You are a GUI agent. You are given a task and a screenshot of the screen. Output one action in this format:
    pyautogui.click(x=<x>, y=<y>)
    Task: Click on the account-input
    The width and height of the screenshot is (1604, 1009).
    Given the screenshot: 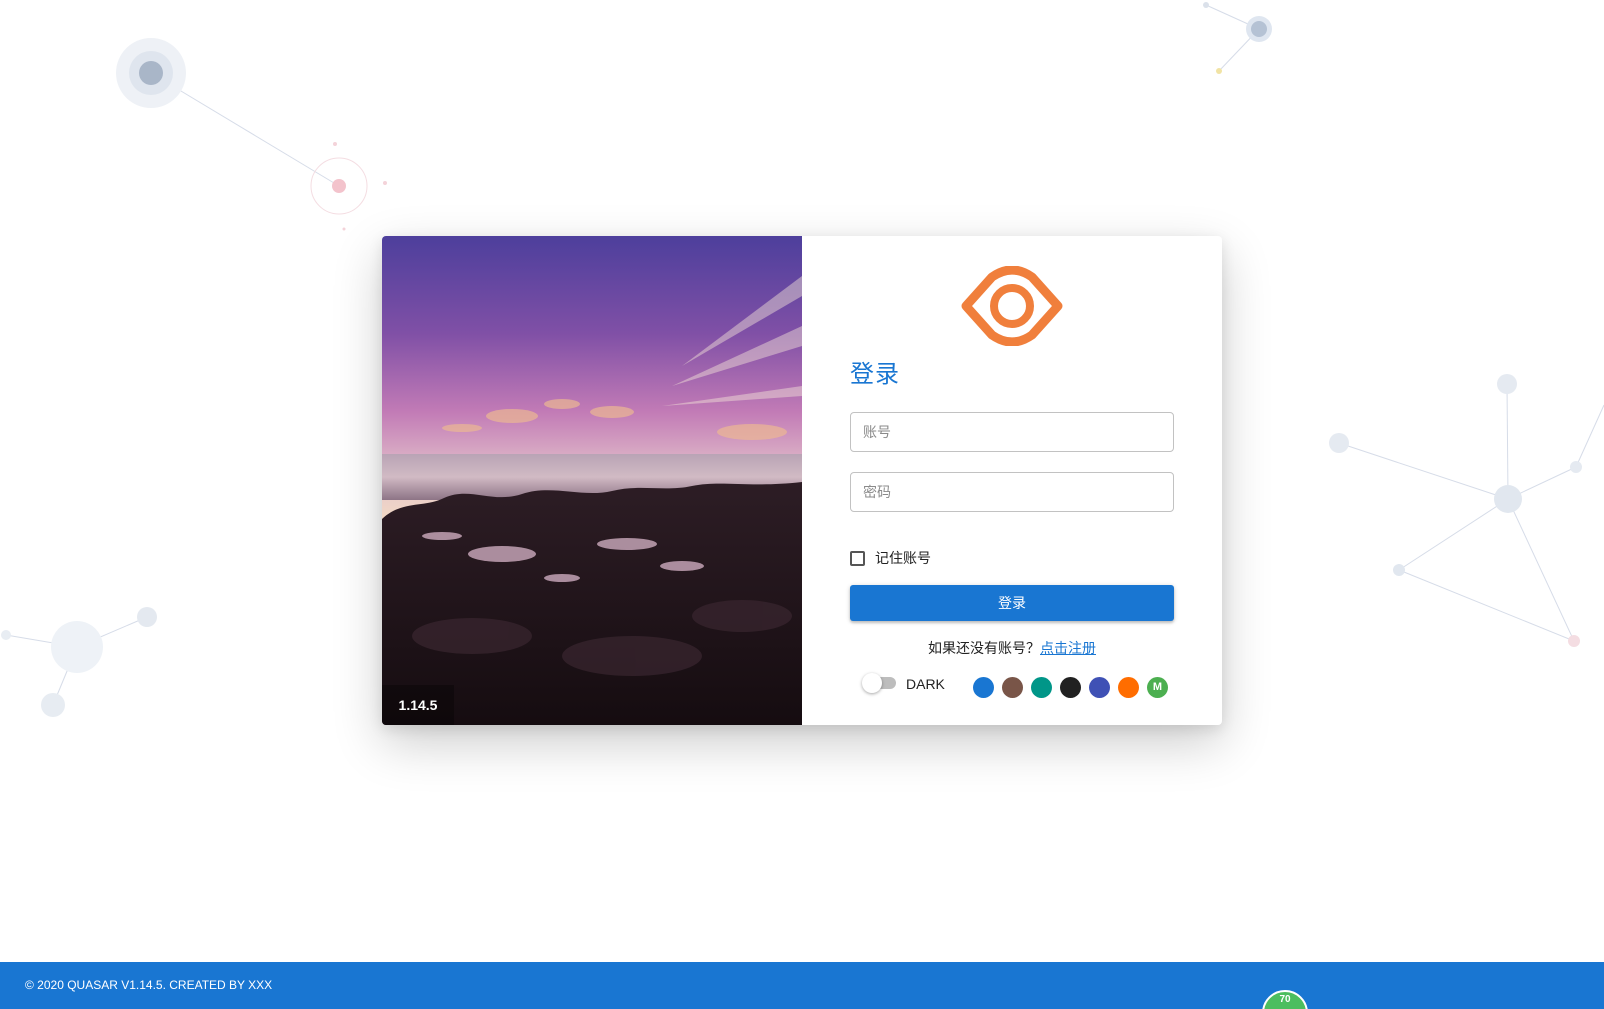 What is the action you would take?
    pyautogui.click(x=1012, y=432)
    